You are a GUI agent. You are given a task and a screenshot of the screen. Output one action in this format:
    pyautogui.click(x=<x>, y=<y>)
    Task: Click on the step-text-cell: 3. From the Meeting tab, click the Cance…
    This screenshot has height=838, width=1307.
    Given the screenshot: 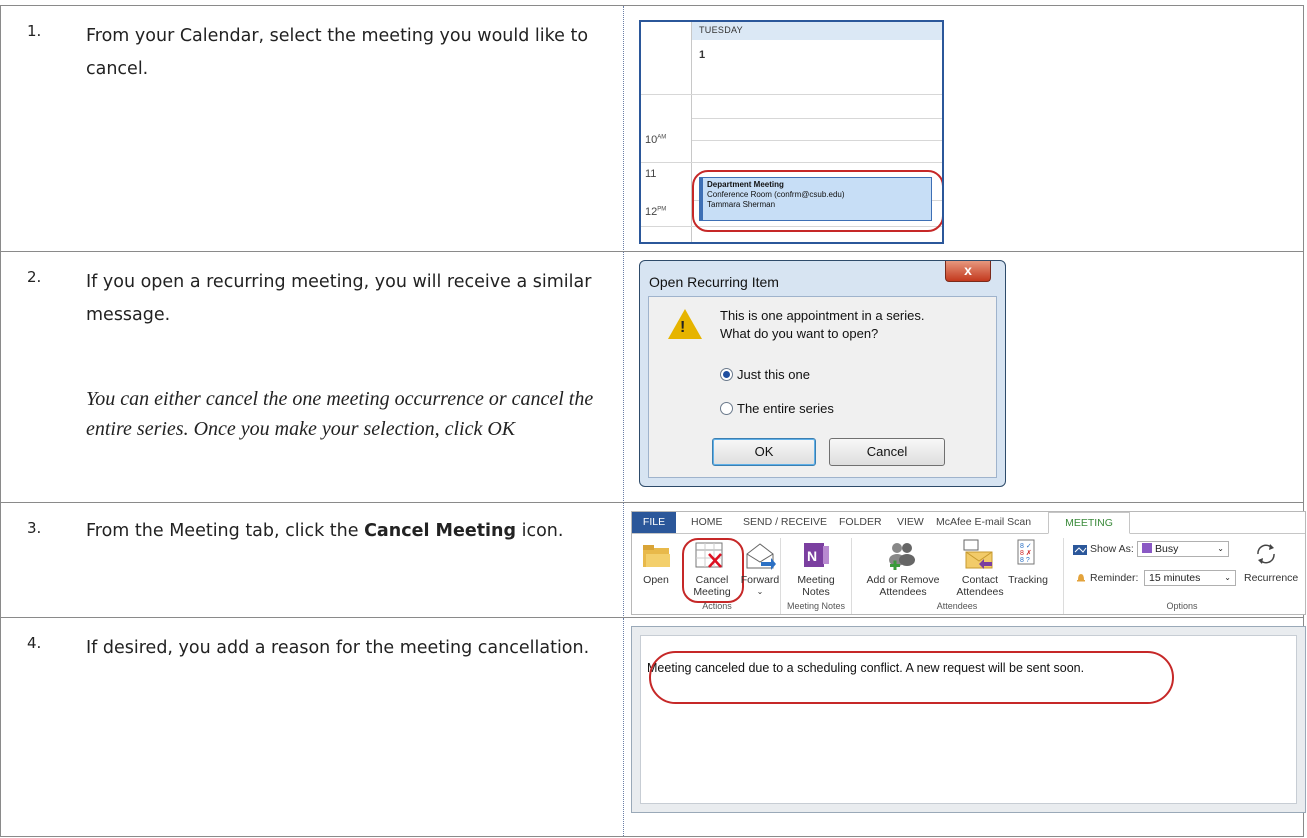 What is the action you would take?
    pyautogui.click(x=312, y=560)
    